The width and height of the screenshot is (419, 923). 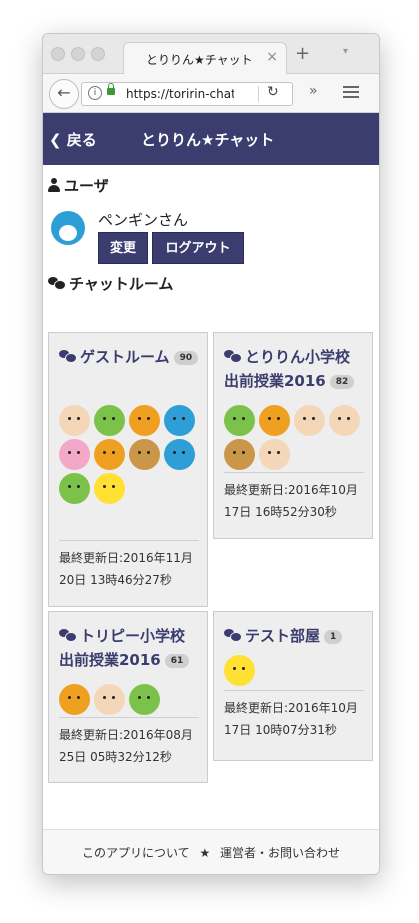 I want to click on member-count-badge: 1, so click(x=333, y=637).